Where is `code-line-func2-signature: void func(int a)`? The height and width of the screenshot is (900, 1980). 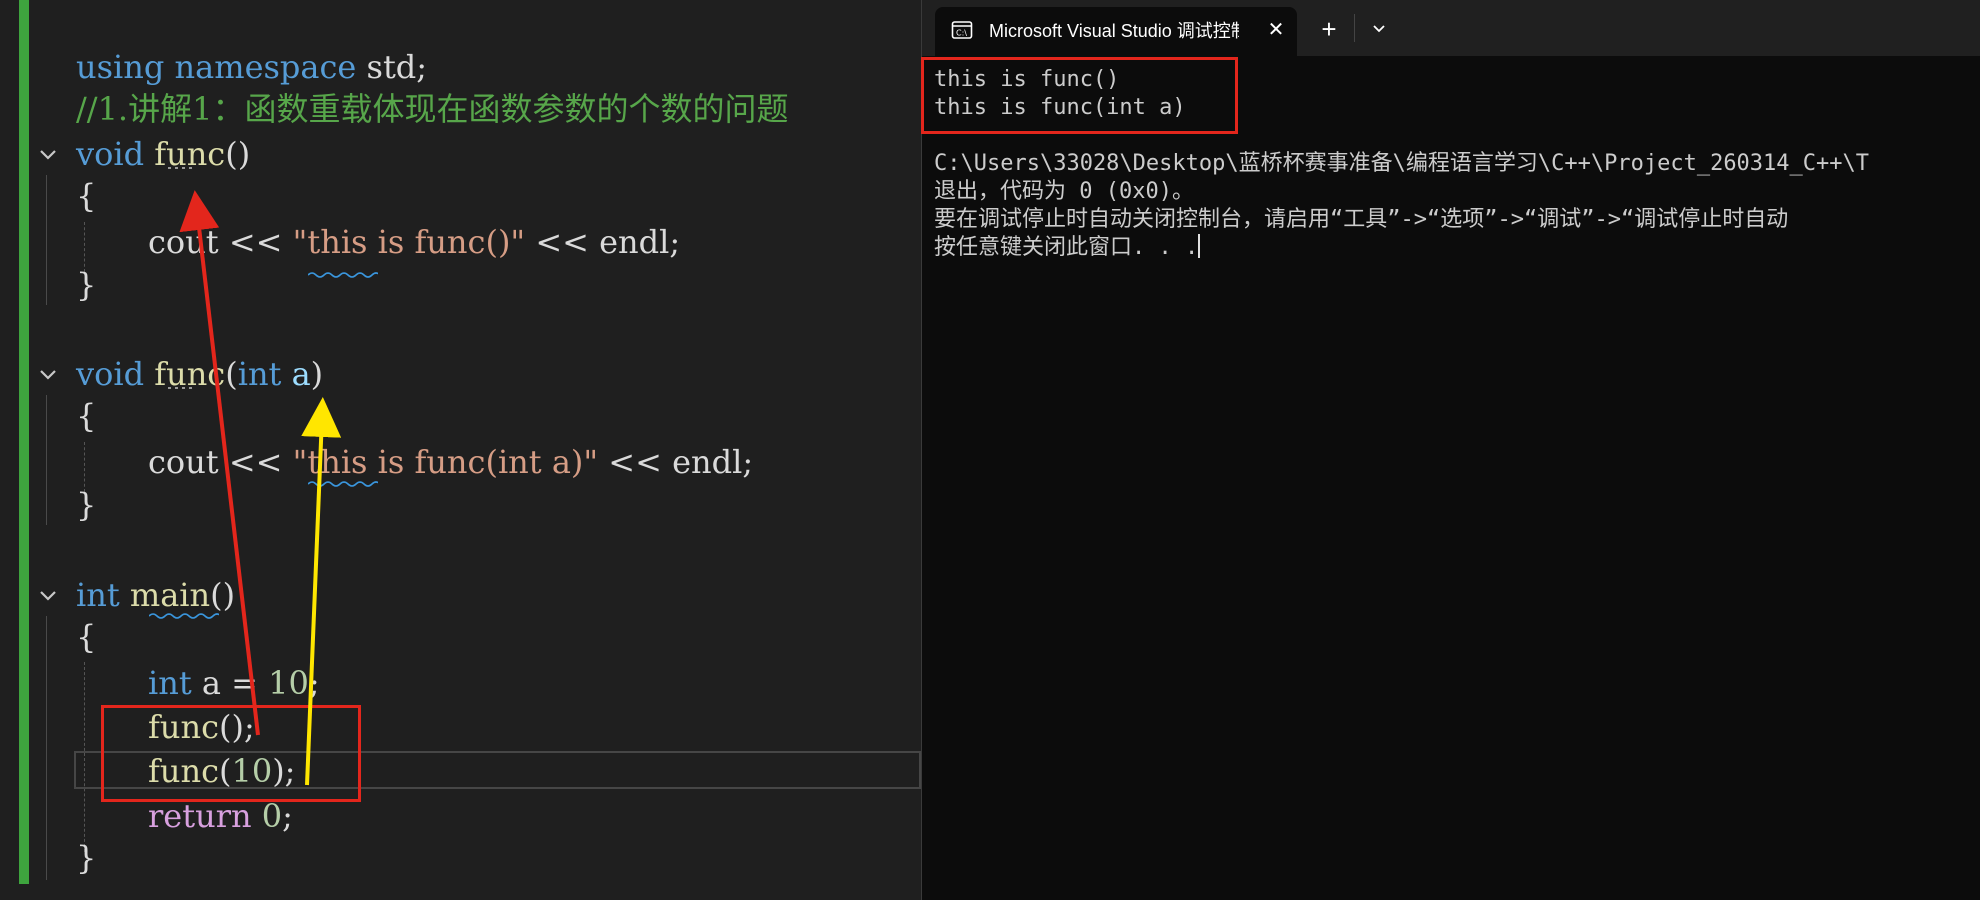
code-line-func2-signature: void func(int a) is located at coordinates (199, 374).